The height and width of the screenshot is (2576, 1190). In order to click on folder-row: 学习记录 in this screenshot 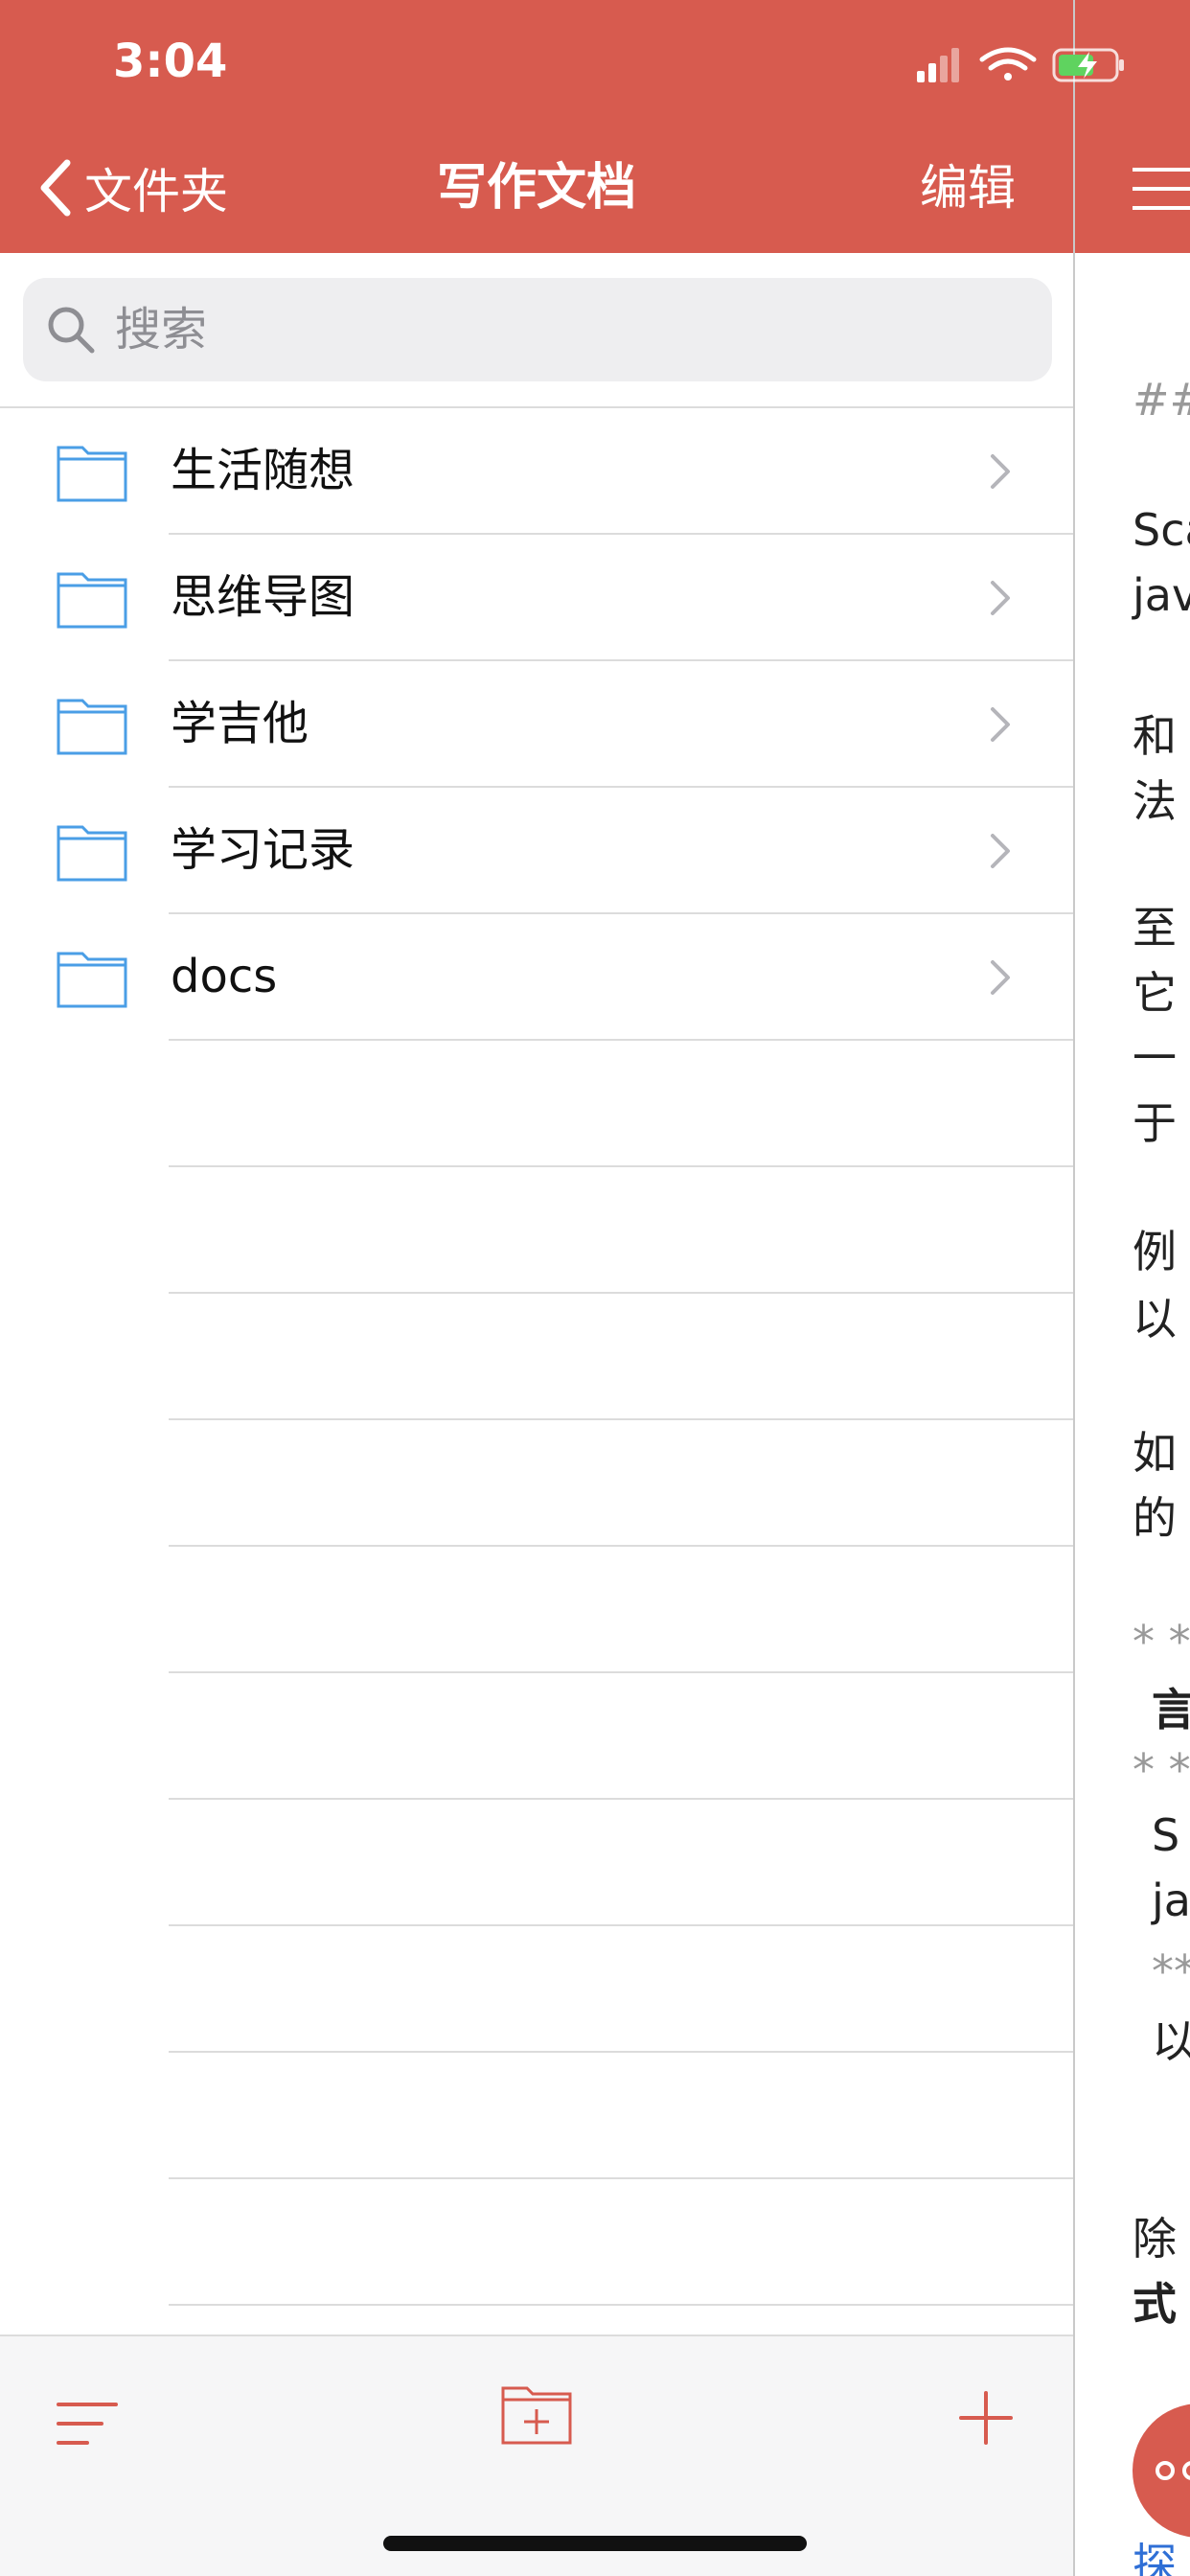, I will do `click(537, 851)`.